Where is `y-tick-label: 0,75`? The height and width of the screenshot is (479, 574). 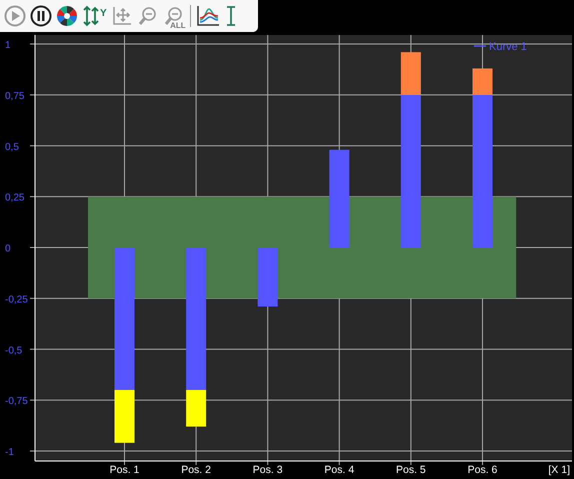 y-tick-label: 0,75 is located at coordinates (14, 96).